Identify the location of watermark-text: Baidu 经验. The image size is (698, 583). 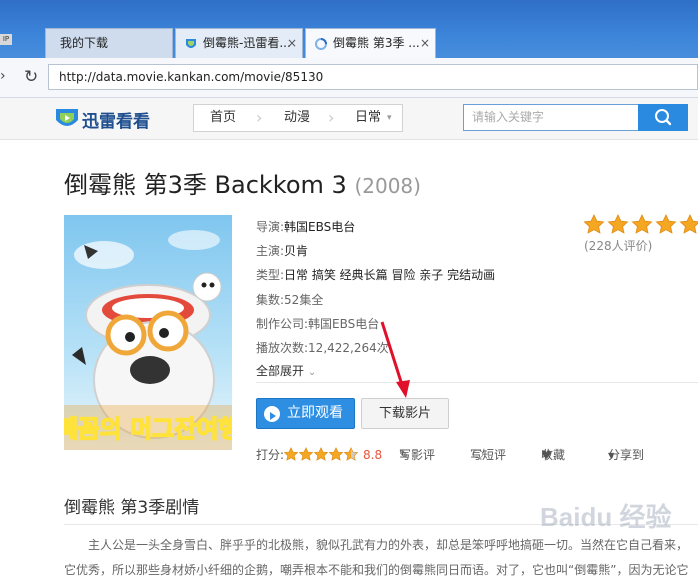
(605, 517).